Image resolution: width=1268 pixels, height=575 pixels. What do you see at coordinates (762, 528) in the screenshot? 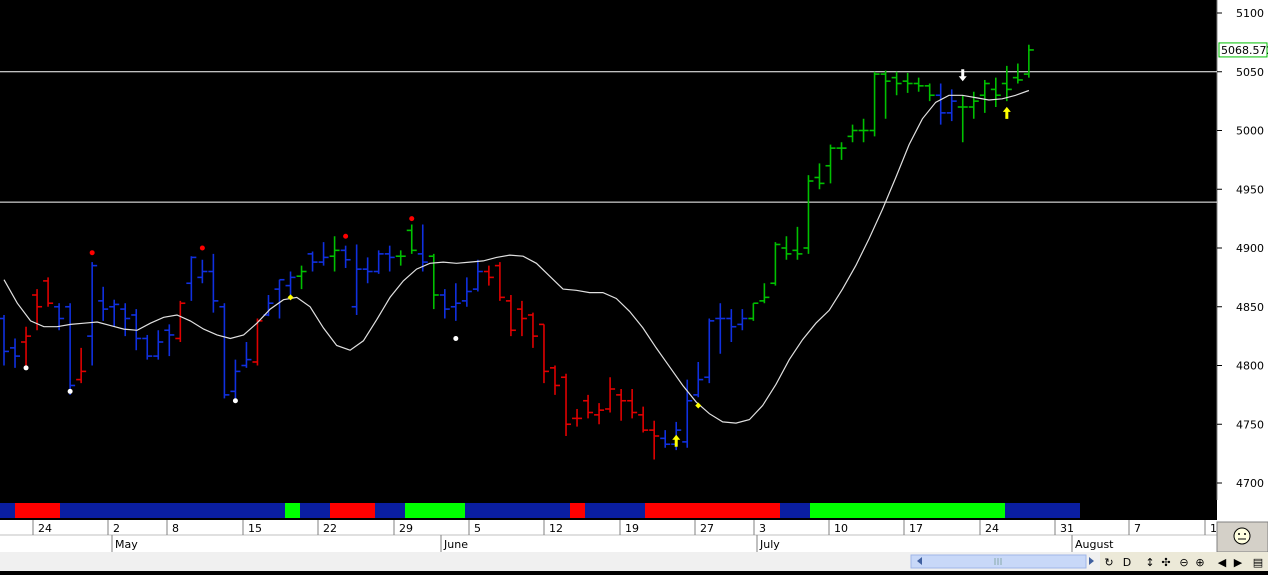
I see `date-label: 3` at bounding box center [762, 528].